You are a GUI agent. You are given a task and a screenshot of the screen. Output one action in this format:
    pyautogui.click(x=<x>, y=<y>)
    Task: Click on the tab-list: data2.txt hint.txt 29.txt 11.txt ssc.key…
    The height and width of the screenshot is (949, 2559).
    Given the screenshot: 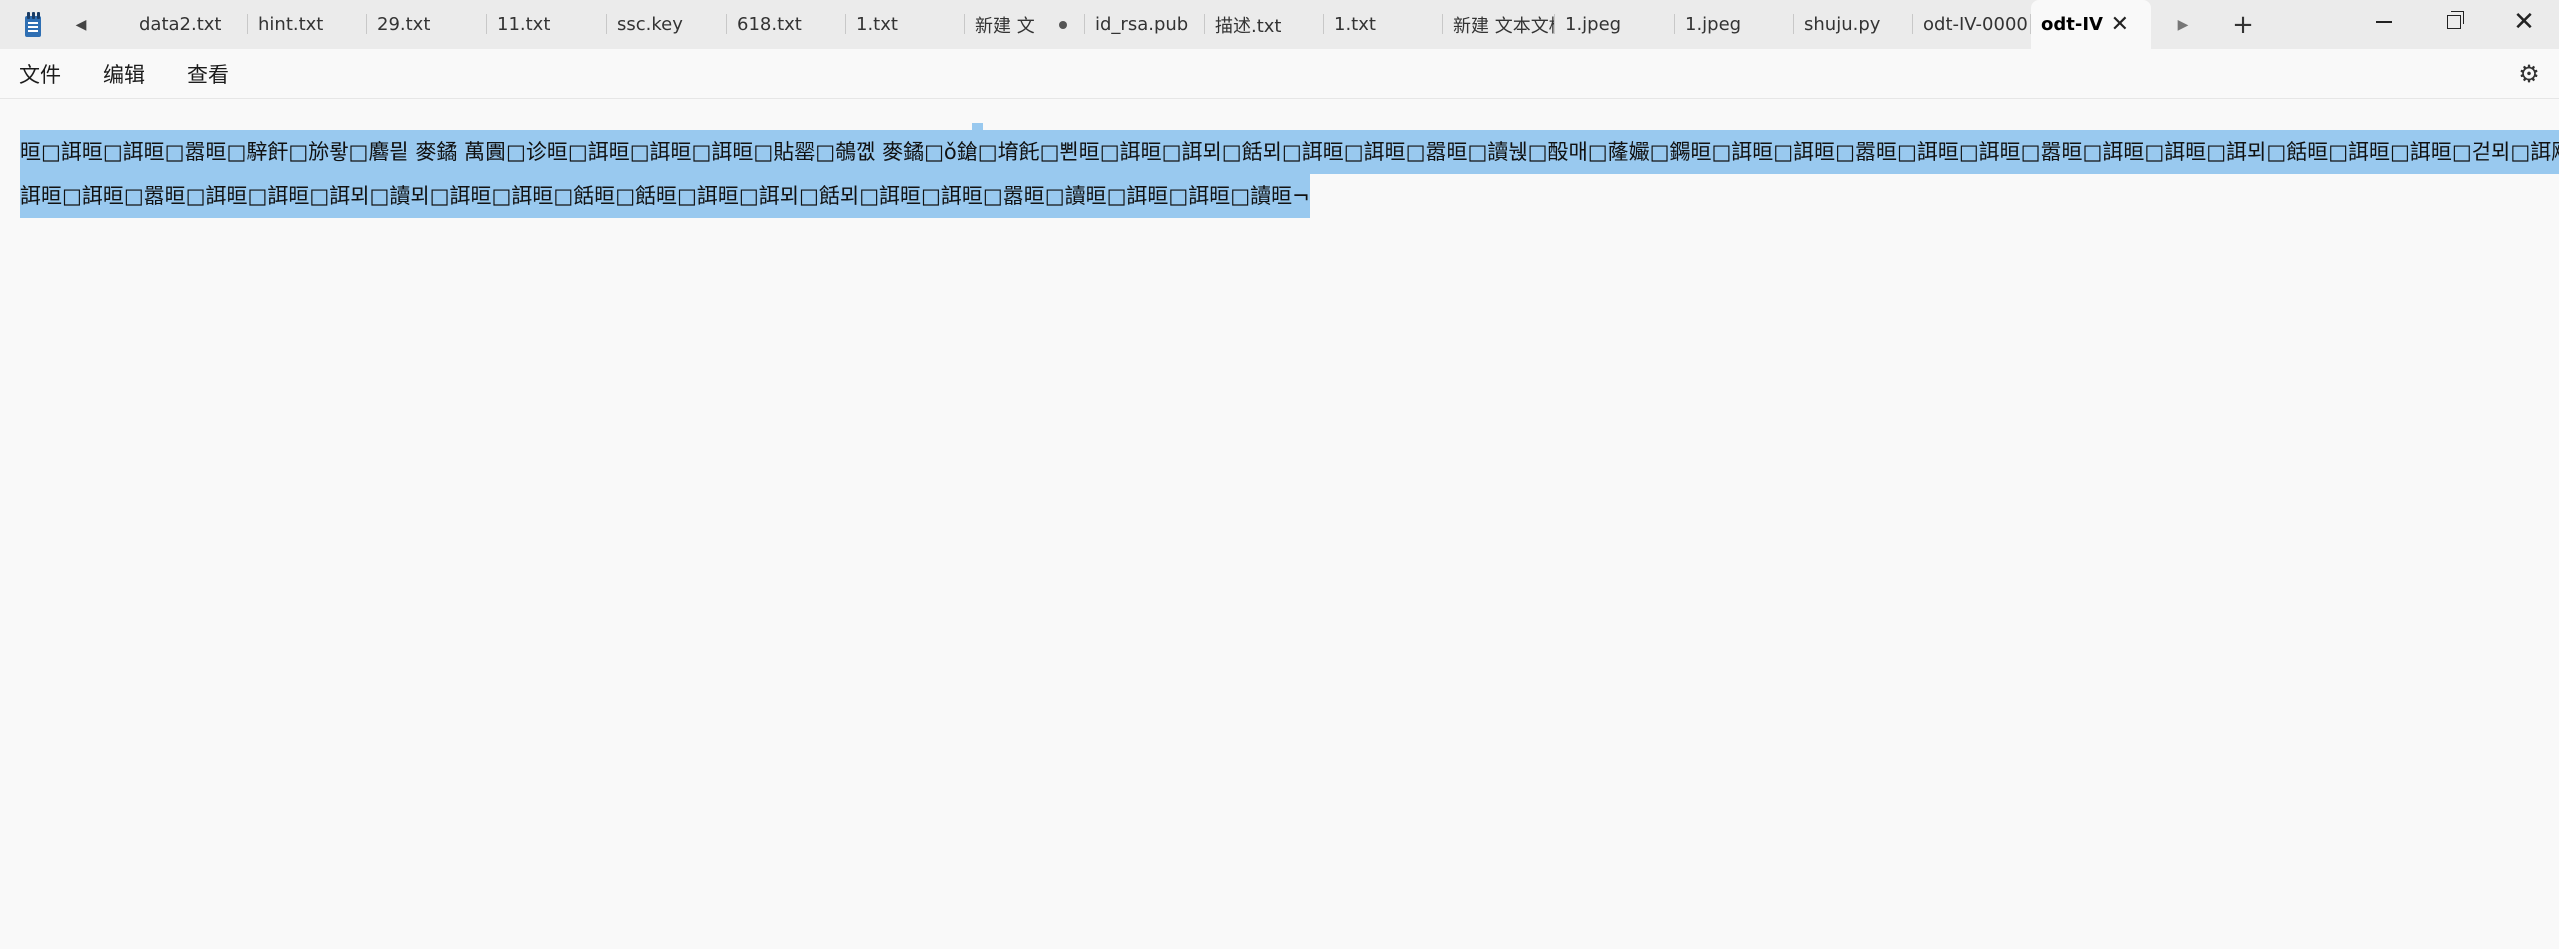 What is the action you would take?
    pyautogui.click(x=1140, y=24)
    